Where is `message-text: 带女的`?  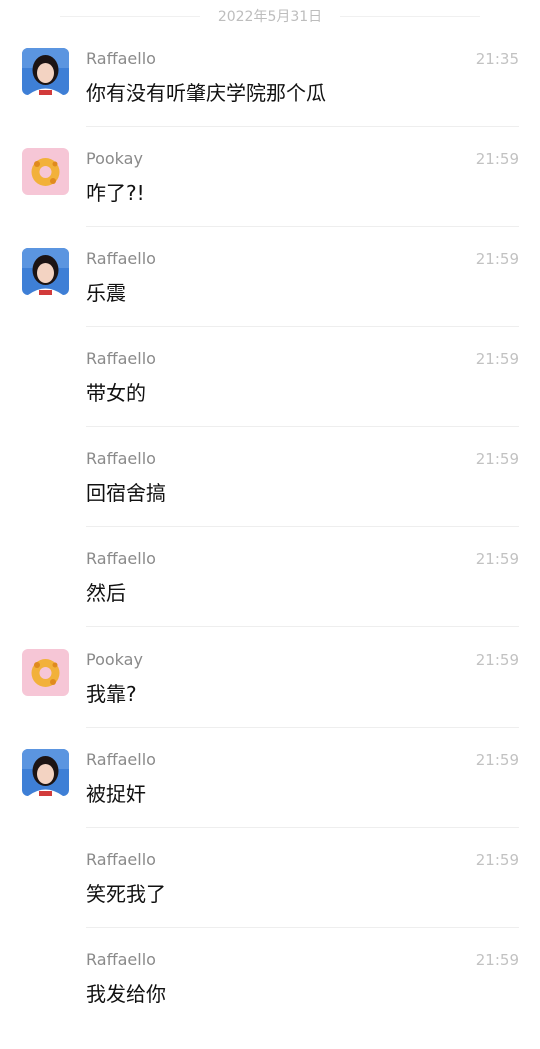 message-text: 带女的 is located at coordinates (116, 393).